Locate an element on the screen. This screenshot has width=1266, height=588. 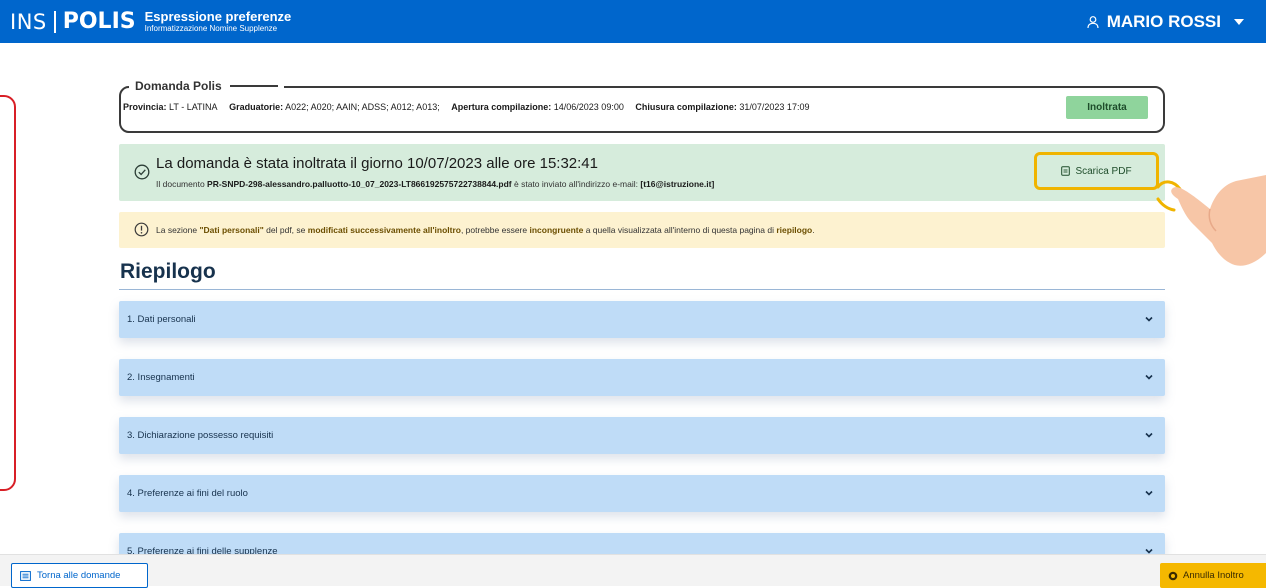
torna-alle-domande-button: Torna alle domande is located at coordinates (79, 575).